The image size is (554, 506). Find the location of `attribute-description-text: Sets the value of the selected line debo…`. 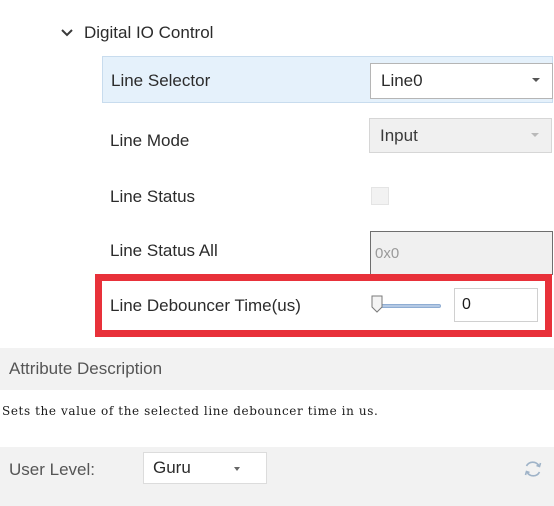

attribute-description-text: Sets the value of the selected line debo… is located at coordinates (190, 411).